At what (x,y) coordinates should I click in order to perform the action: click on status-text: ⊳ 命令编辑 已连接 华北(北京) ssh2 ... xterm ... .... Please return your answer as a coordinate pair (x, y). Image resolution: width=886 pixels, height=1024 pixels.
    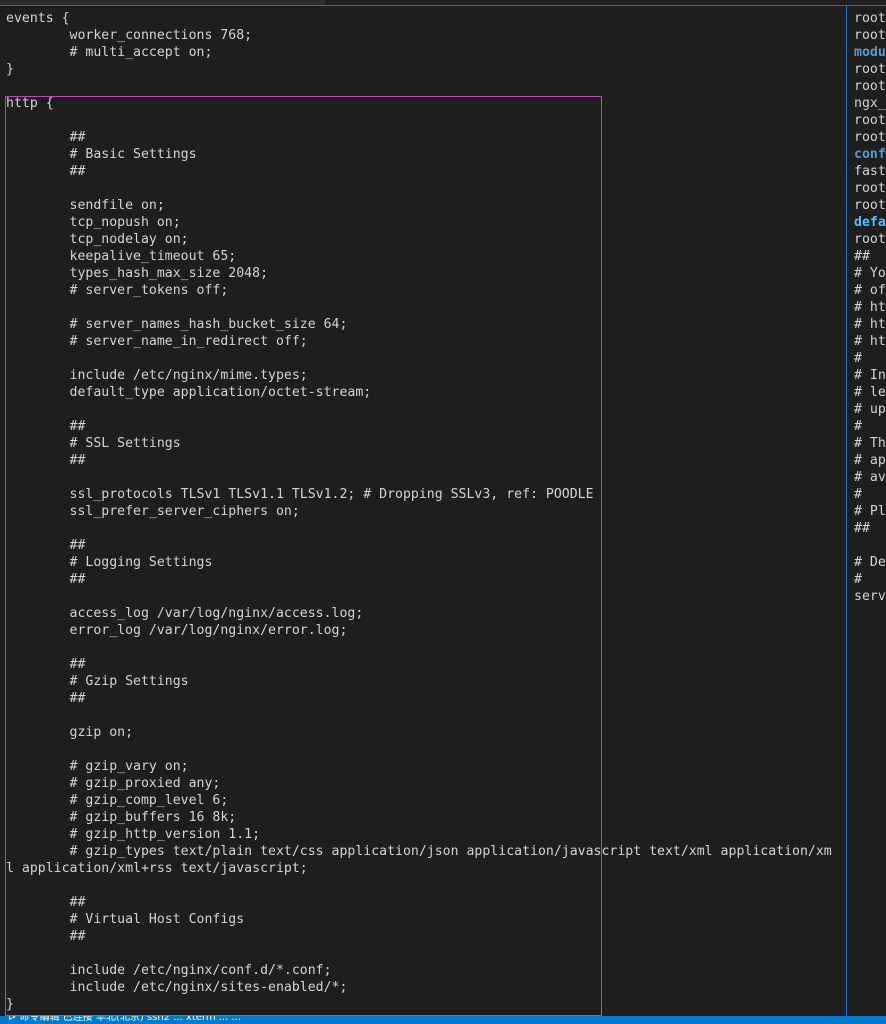
    Looking at the image, I should click on (125, 1019).